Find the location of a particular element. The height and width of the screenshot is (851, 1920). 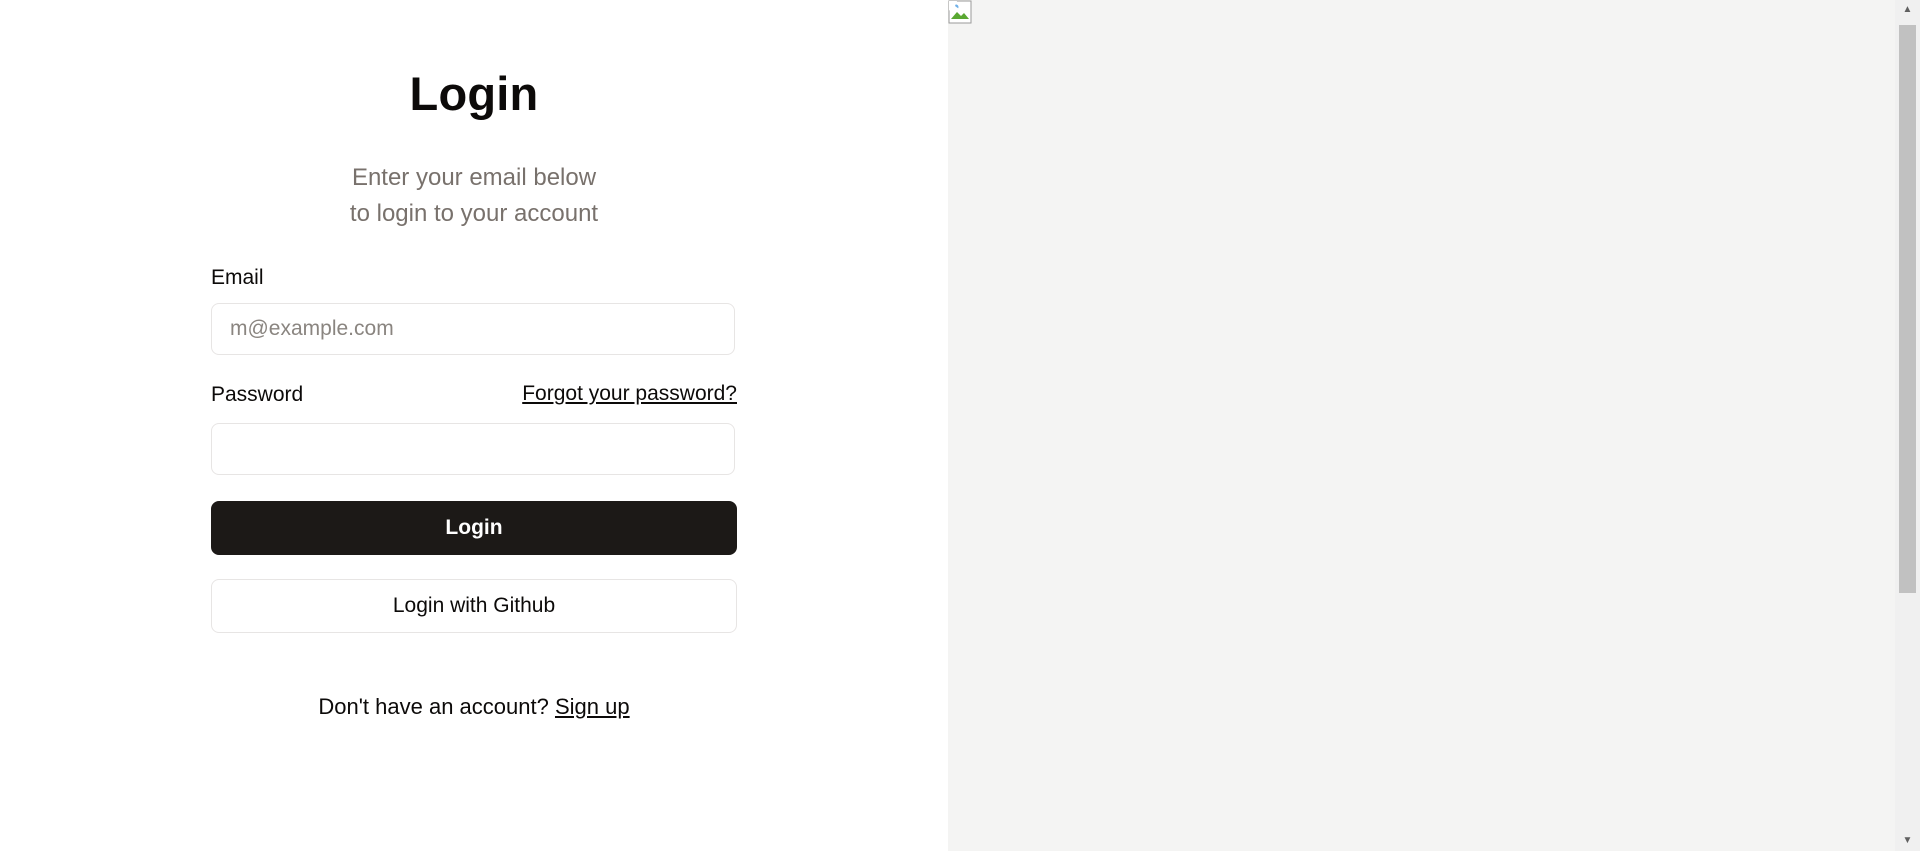

forgot-password-link: Forgot your password? is located at coordinates (629, 394).